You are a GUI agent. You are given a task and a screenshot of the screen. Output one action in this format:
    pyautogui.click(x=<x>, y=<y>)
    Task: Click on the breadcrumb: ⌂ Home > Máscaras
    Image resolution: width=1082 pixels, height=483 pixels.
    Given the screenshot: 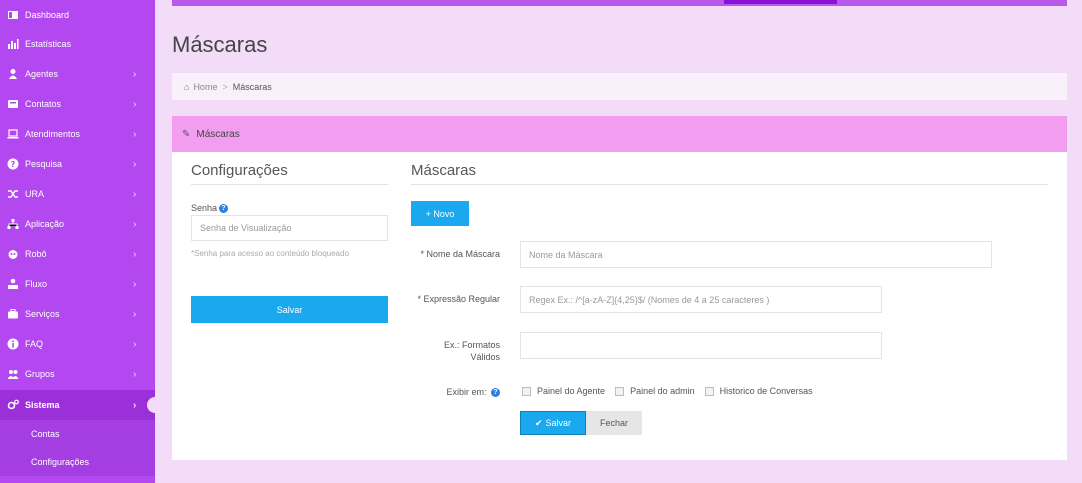 What is the action you would take?
    pyautogui.click(x=619, y=86)
    